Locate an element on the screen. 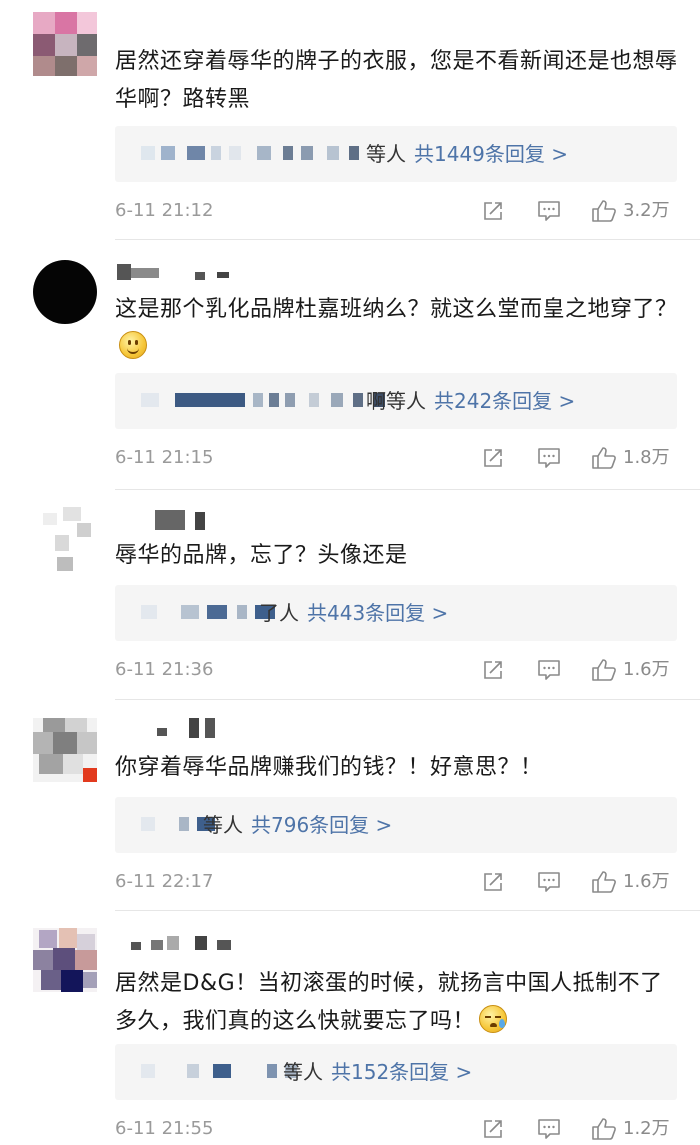 This screenshot has width=700, height=1145. replies-preview: 等人 共1449条回复 > is located at coordinates (396, 154).